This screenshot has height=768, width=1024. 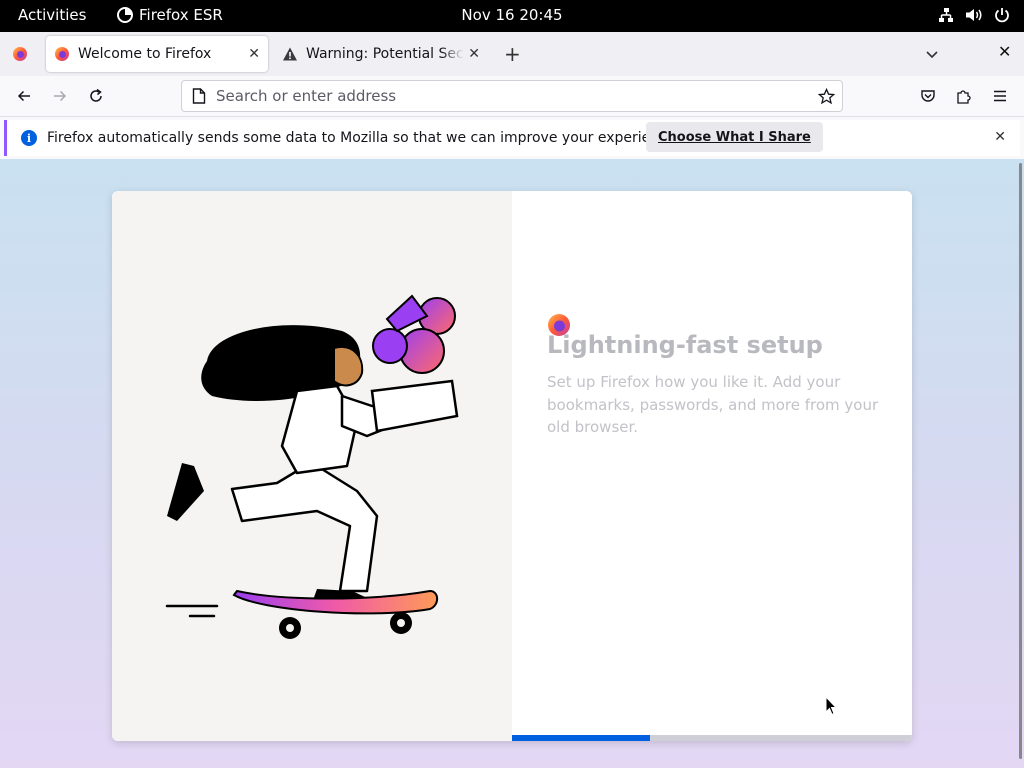 I want to click on new-tab-button: +, so click(x=512, y=54).